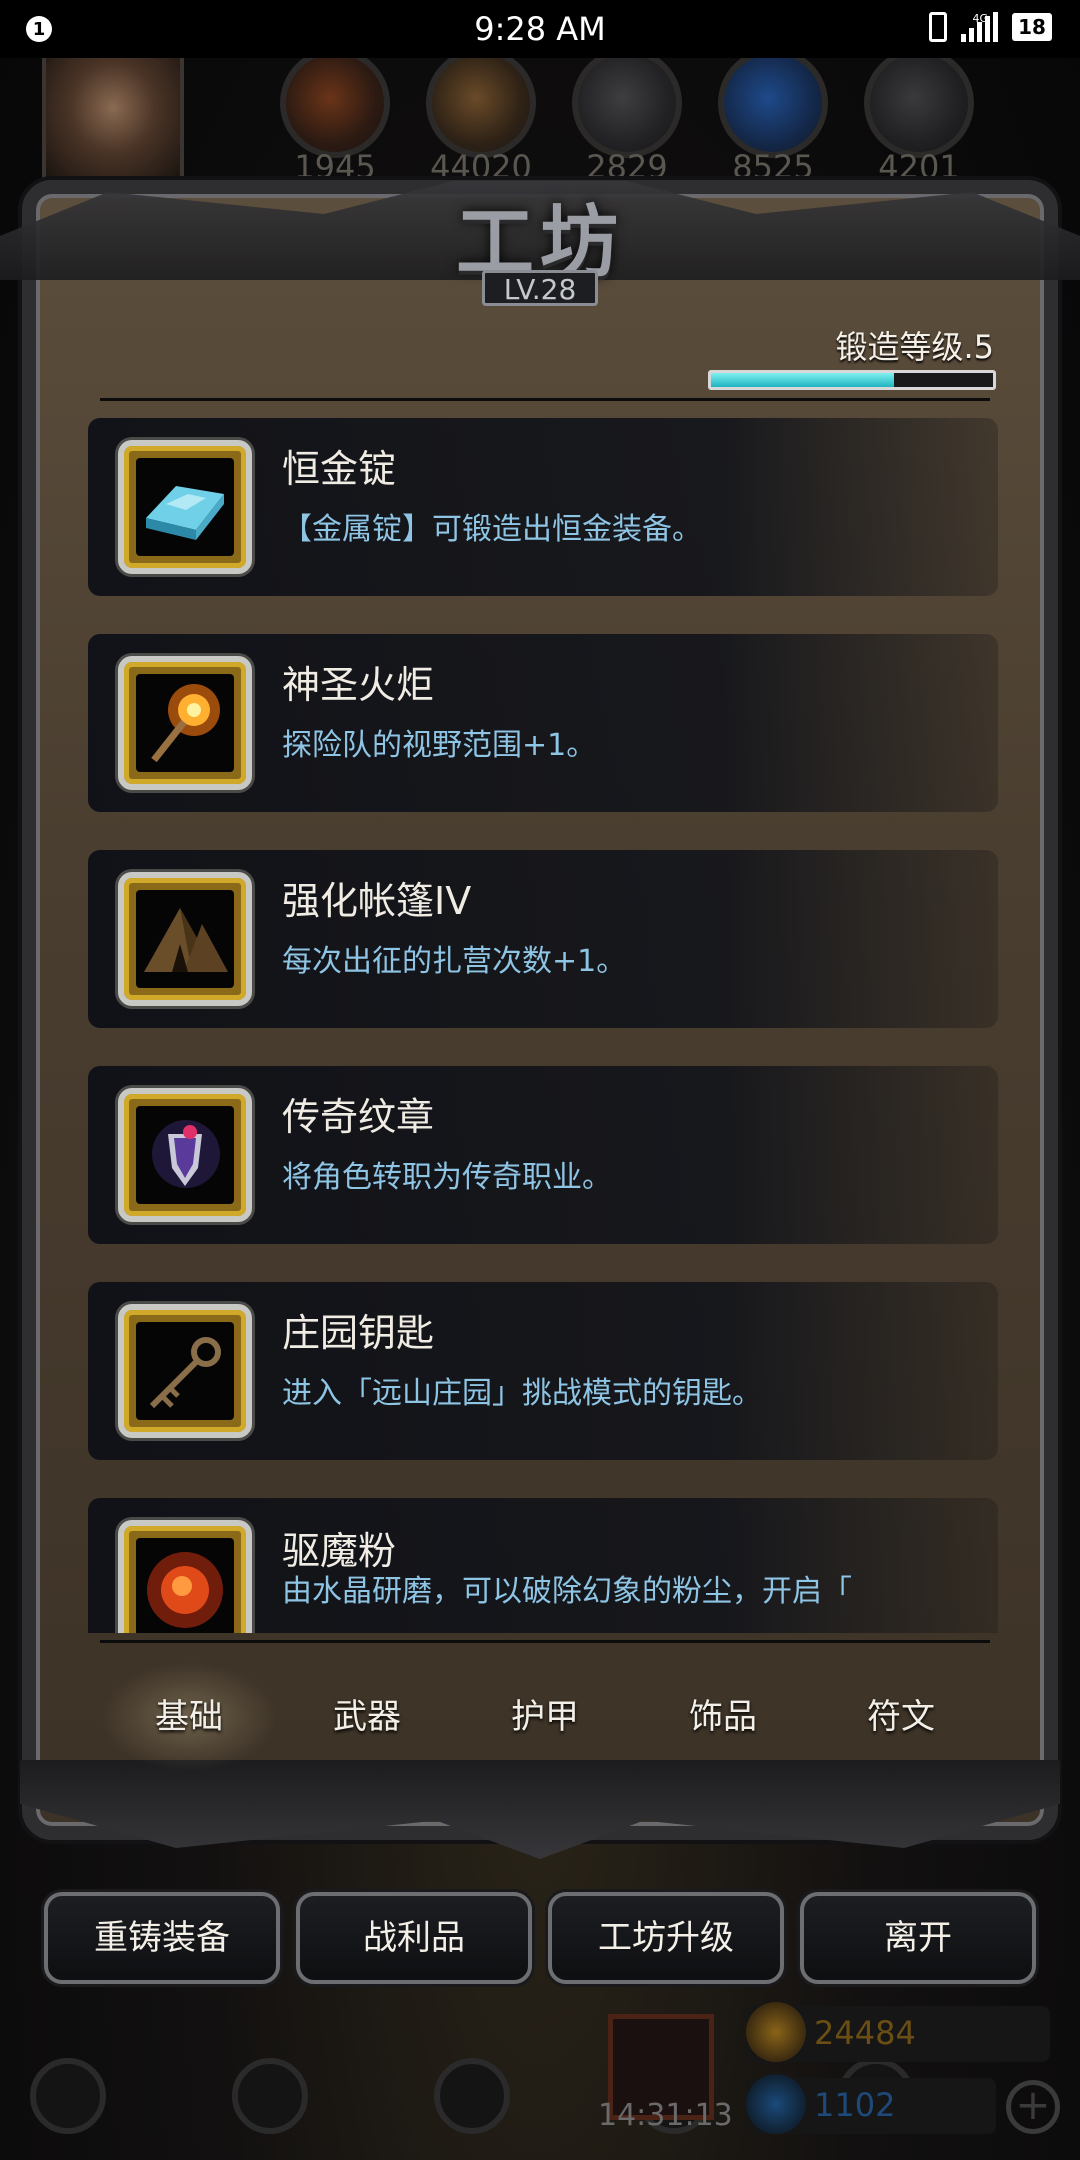 This screenshot has height=2160, width=1080. I want to click on item-description: 【金属锭】可锻造出恒金装备。, so click(492, 529).